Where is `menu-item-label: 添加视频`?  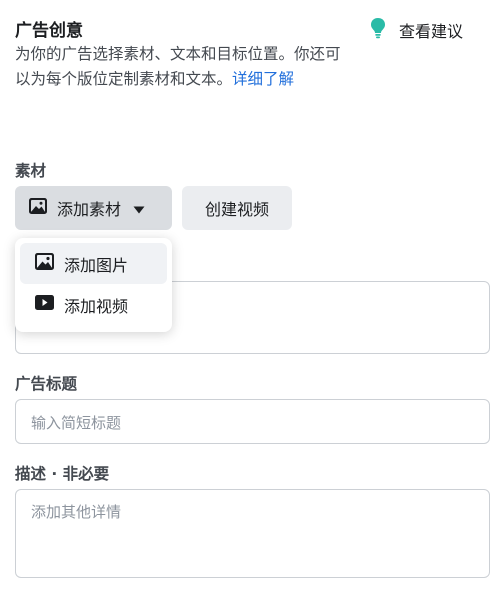
menu-item-label: 添加视频 is located at coordinates (96, 306).